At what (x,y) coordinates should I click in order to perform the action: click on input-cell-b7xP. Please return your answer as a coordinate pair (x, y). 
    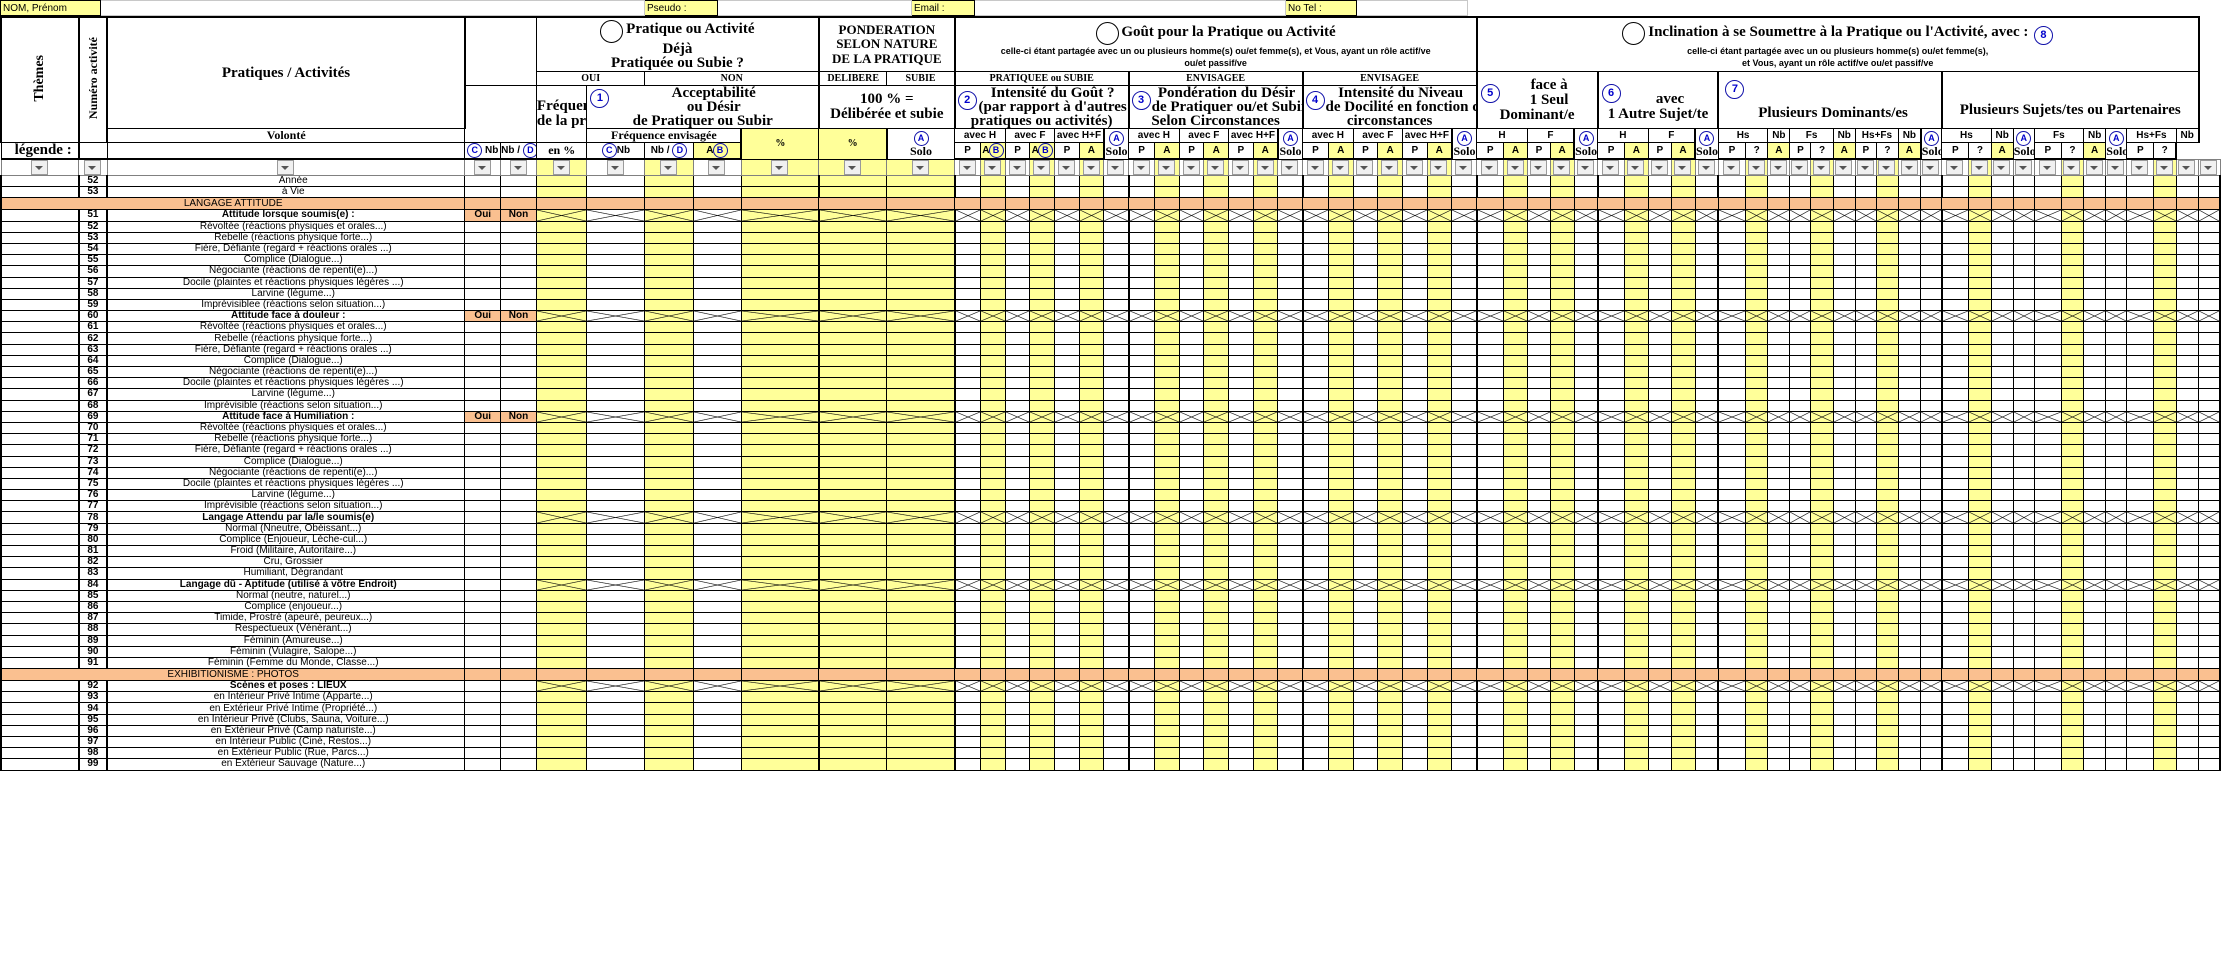
    Looking at the image, I should click on (1910, 282).